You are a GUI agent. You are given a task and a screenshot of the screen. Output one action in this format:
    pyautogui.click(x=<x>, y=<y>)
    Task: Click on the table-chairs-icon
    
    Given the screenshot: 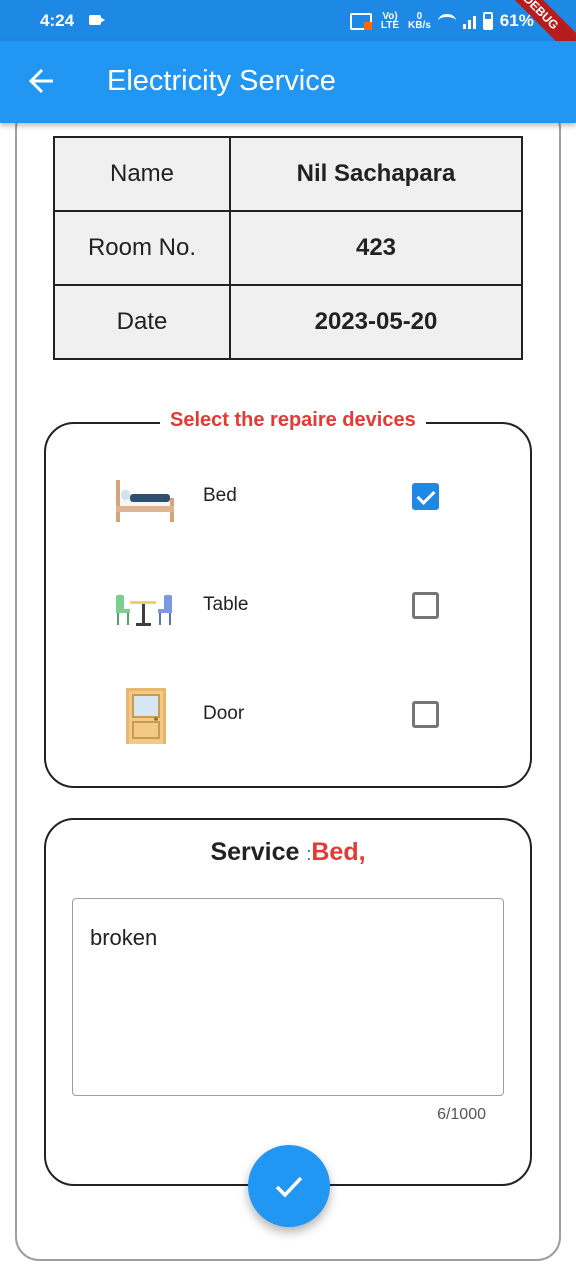 What is the action you would take?
    pyautogui.click(x=144, y=610)
    